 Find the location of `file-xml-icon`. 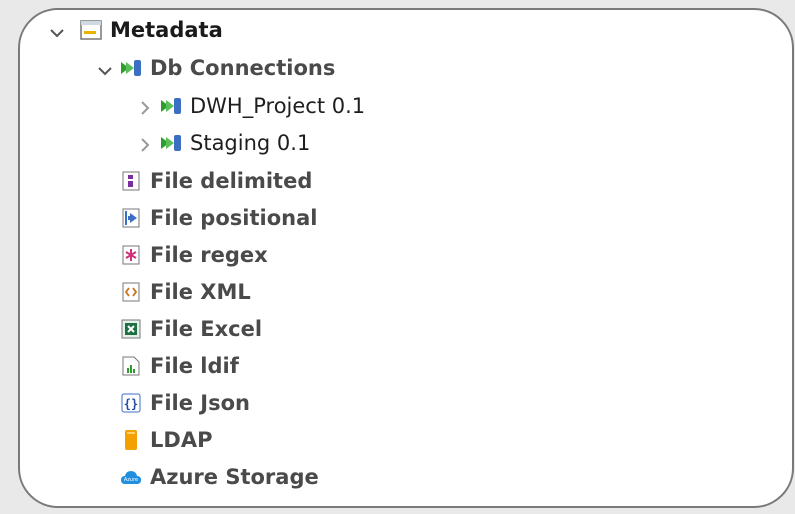

file-xml-icon is located at coordinates (131, 292).